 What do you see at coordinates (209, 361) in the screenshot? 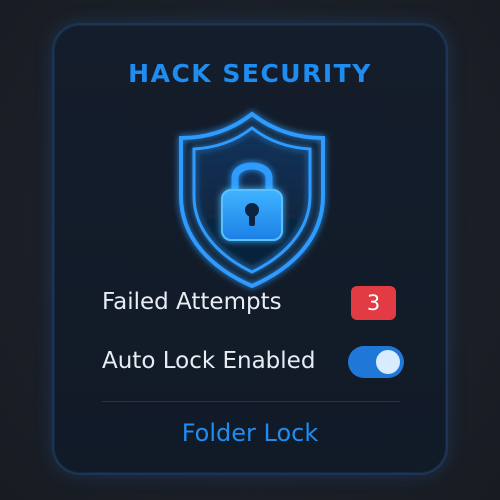
I see `auto-lock-label: Auto Lock Enabled` at bounding box center [209, 361].